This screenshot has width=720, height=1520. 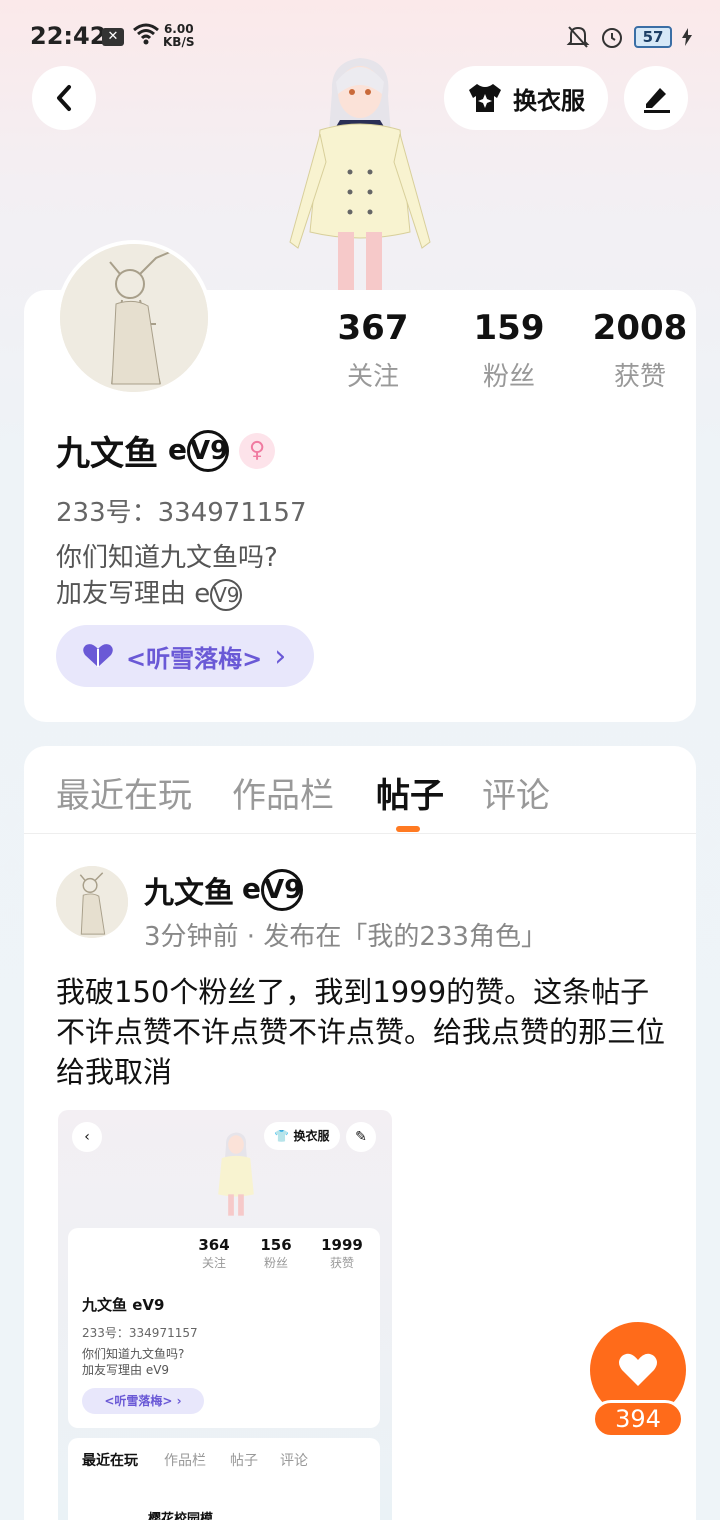 What do you see at coordinates (110, 1461) in the screenshot?
I see `embedded-tab-recently-played: 最近在玩` at bounding box center [110, 1461].